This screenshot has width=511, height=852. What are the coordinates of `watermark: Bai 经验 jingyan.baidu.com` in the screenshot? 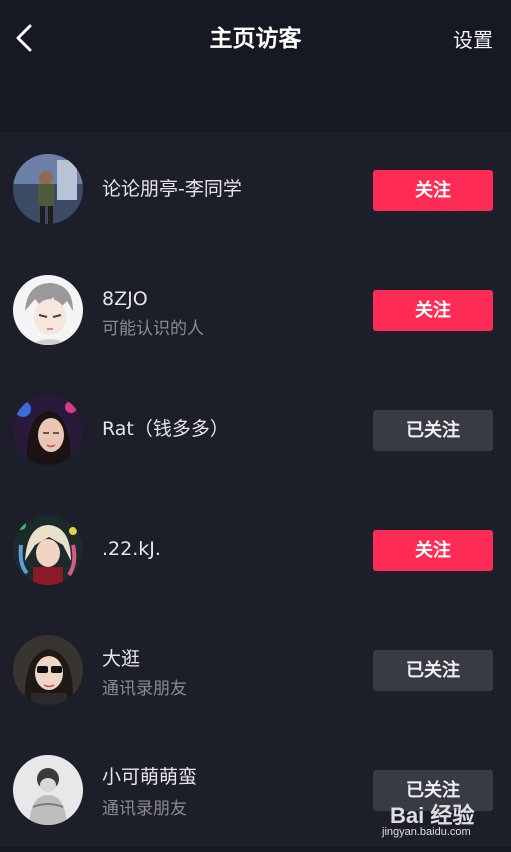 It's located at (442, 820).